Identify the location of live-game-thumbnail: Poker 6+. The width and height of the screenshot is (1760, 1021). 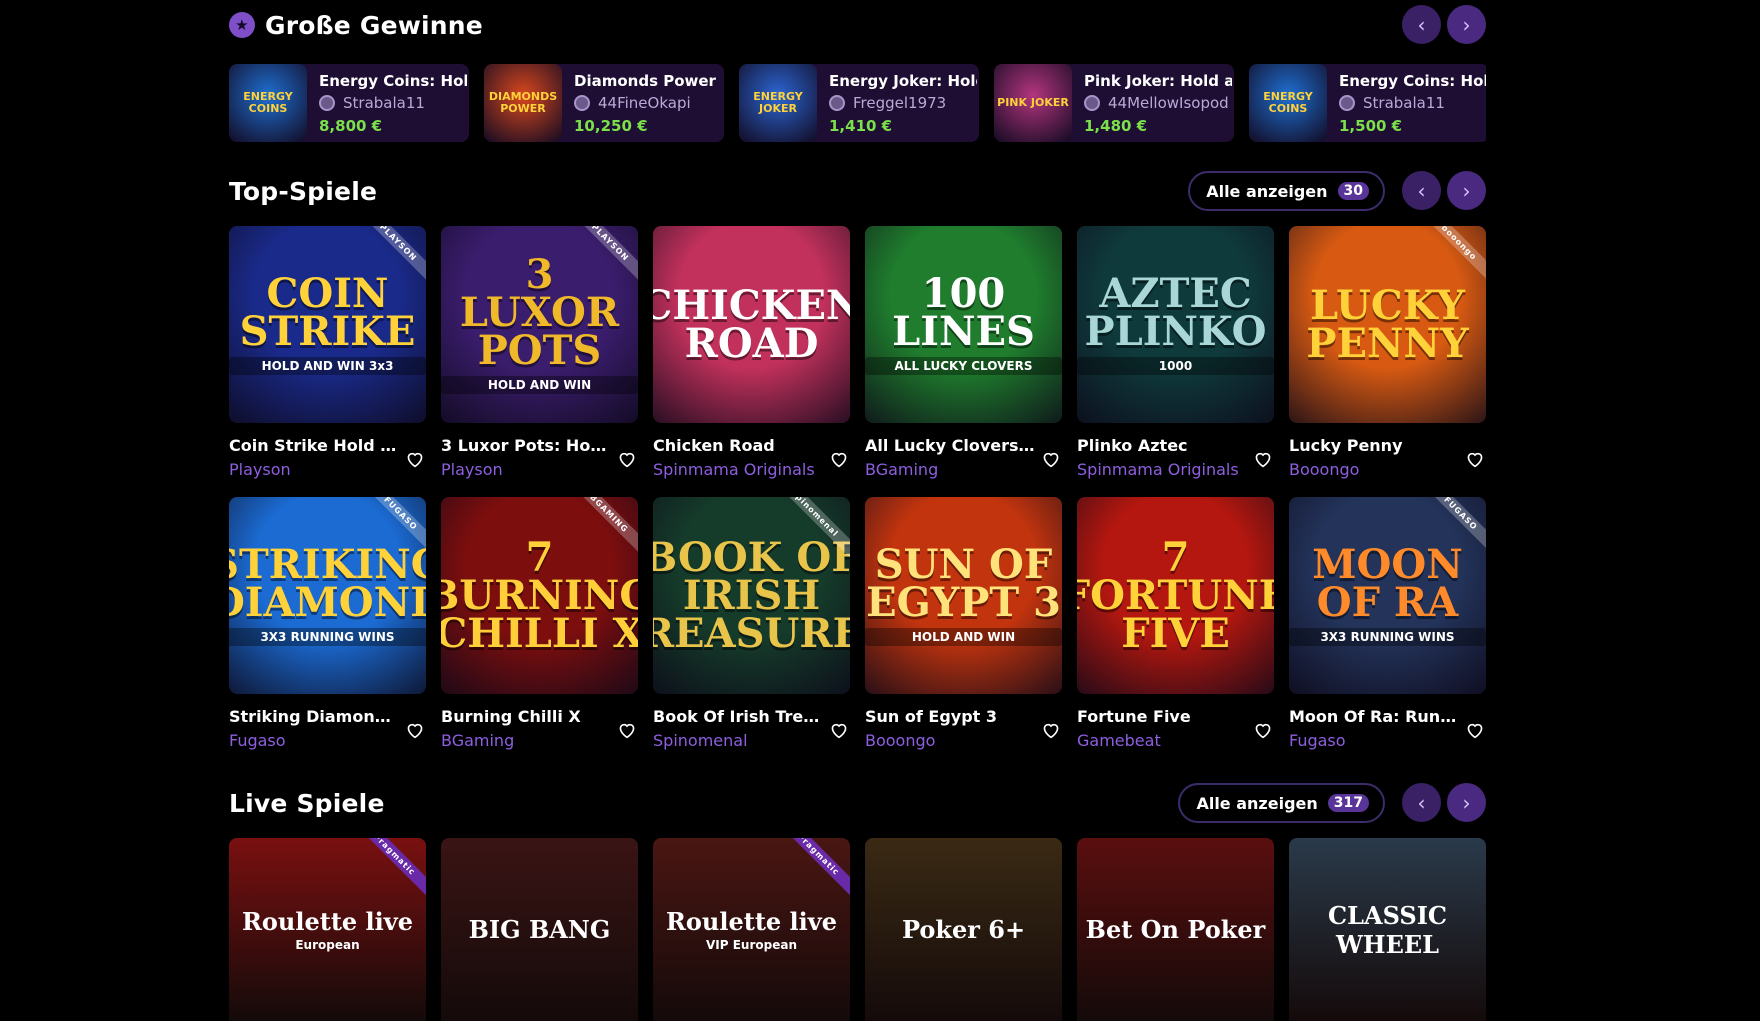
(963, 929).